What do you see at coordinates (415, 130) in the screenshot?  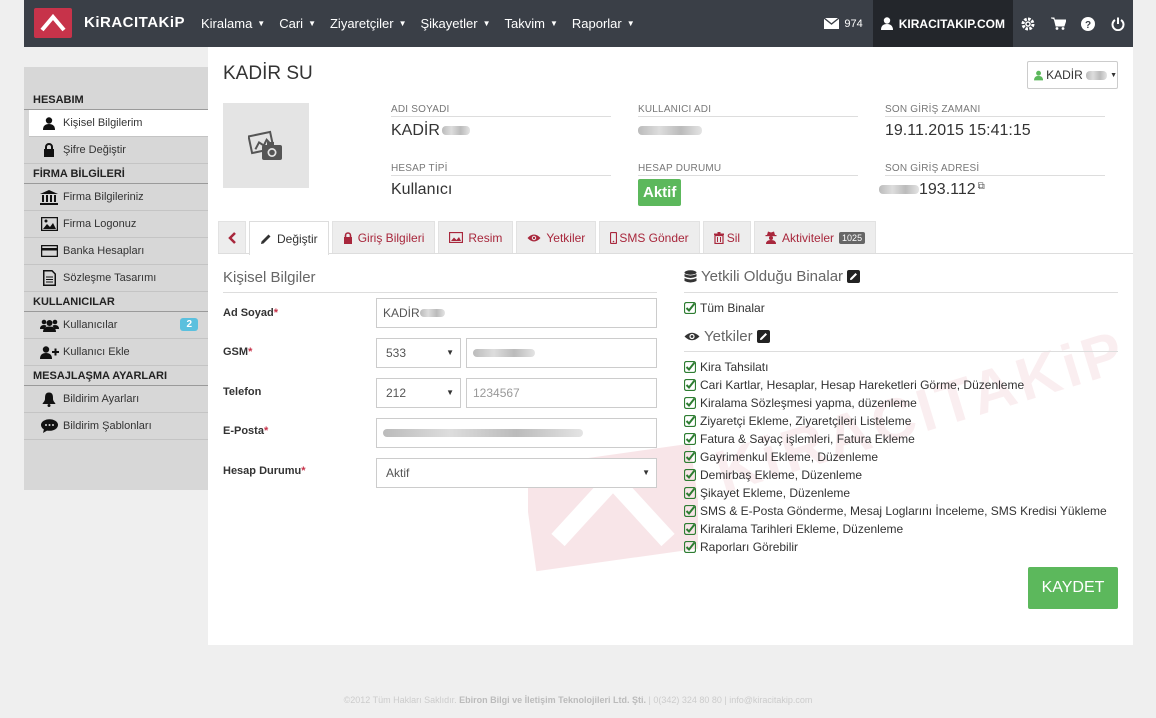 I see `field-name-text: KADİR` at bounding box center [415, 130].